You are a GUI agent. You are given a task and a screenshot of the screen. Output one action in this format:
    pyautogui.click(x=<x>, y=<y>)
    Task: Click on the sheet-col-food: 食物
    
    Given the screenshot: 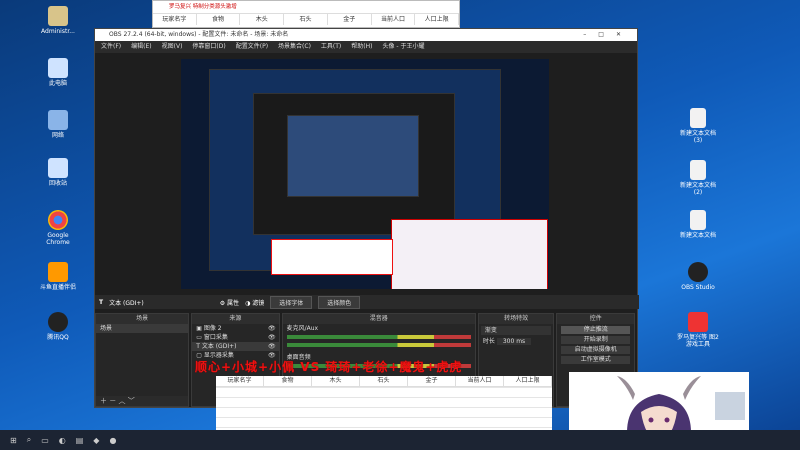 What is the action you would take?
    pyautogui.click(x=288, y=381)
    